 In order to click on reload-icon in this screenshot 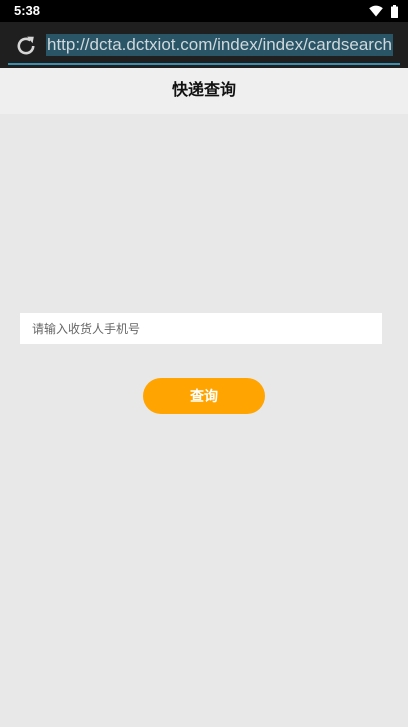, I will do `click(26, 46)`.